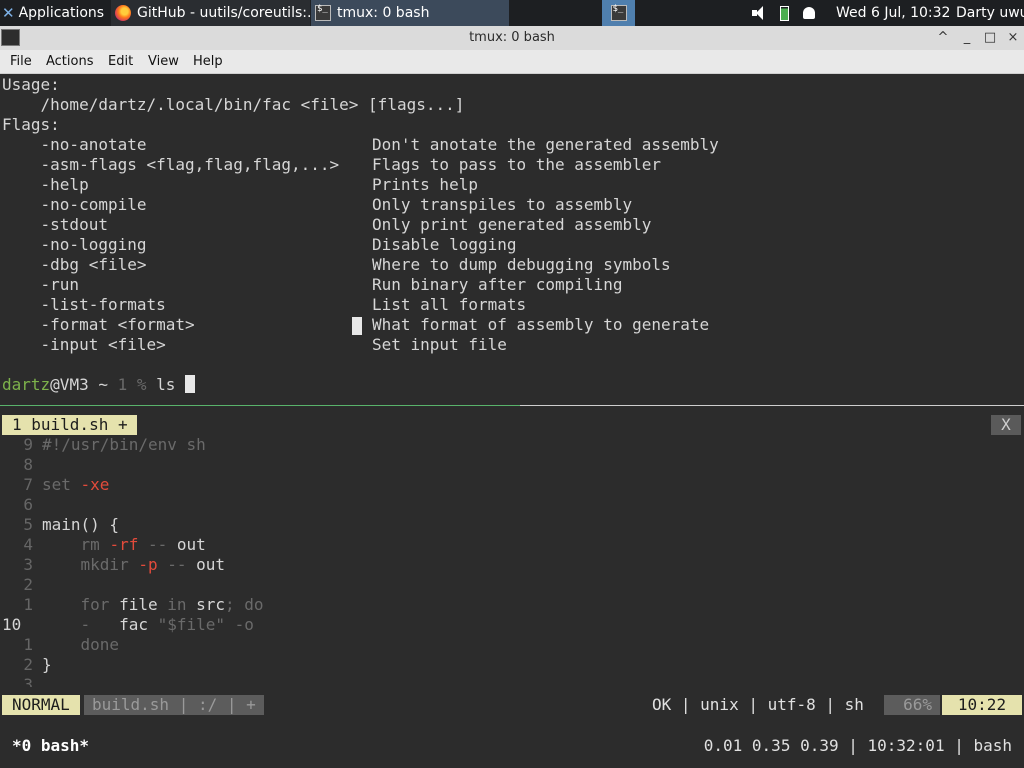 Image resolution: width=1024 pixels, height=768 pixels. Describe the element at coordinates (137, 384) in the screenshot. I see `prompt-status: 1 %` at that location.